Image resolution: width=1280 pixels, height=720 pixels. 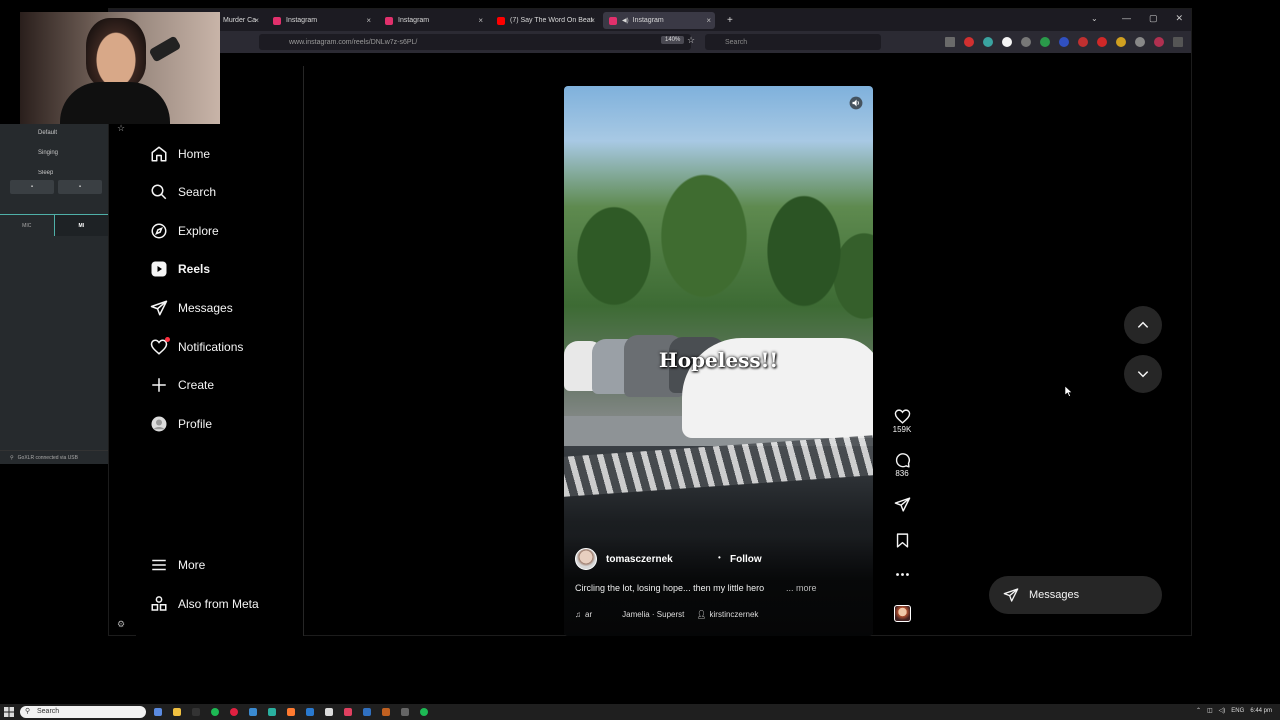 What do you see at coordinates (181, 424) in the screenshot?
I see `sidebar-item-profile: Profile` at bounding box center [181, 424].